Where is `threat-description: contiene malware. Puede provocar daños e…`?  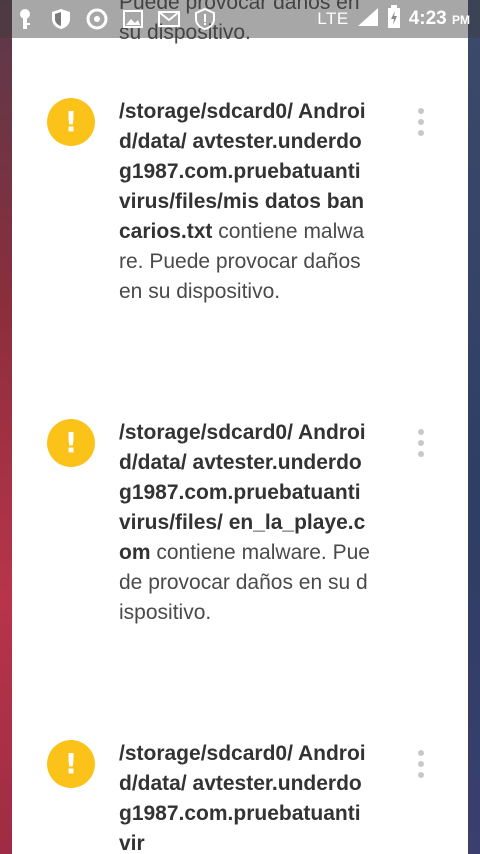 threat-description: contiene malware. Puede provocar daños e… is located at coordinates (244, 582).